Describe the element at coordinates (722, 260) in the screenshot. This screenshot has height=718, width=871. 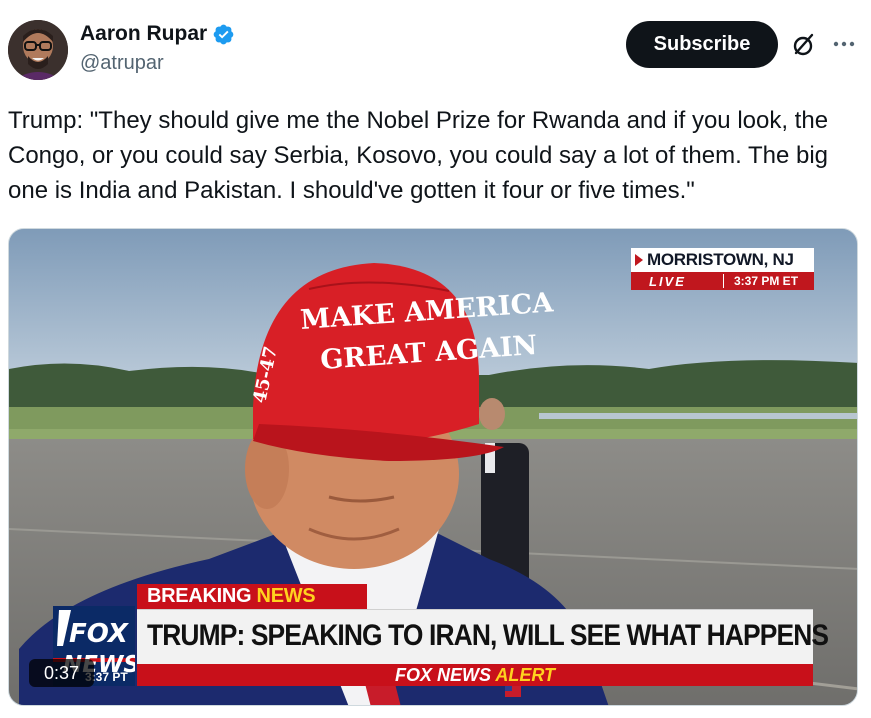
I see `location-name: MORRISTOWN, NJ` at that location.